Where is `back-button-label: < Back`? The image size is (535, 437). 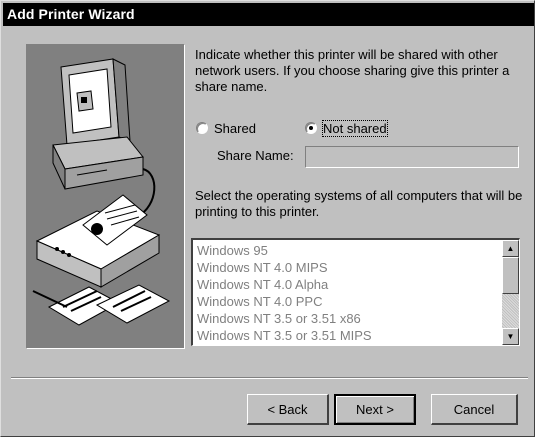 back-button-label: < Back is located at coordinates (287, 409).